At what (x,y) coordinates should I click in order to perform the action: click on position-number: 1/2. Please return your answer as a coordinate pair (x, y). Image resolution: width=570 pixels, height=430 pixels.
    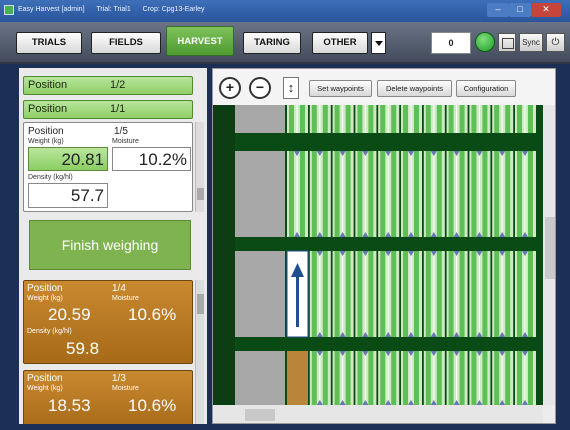
    Looking at the image, I should click on (118, 85).